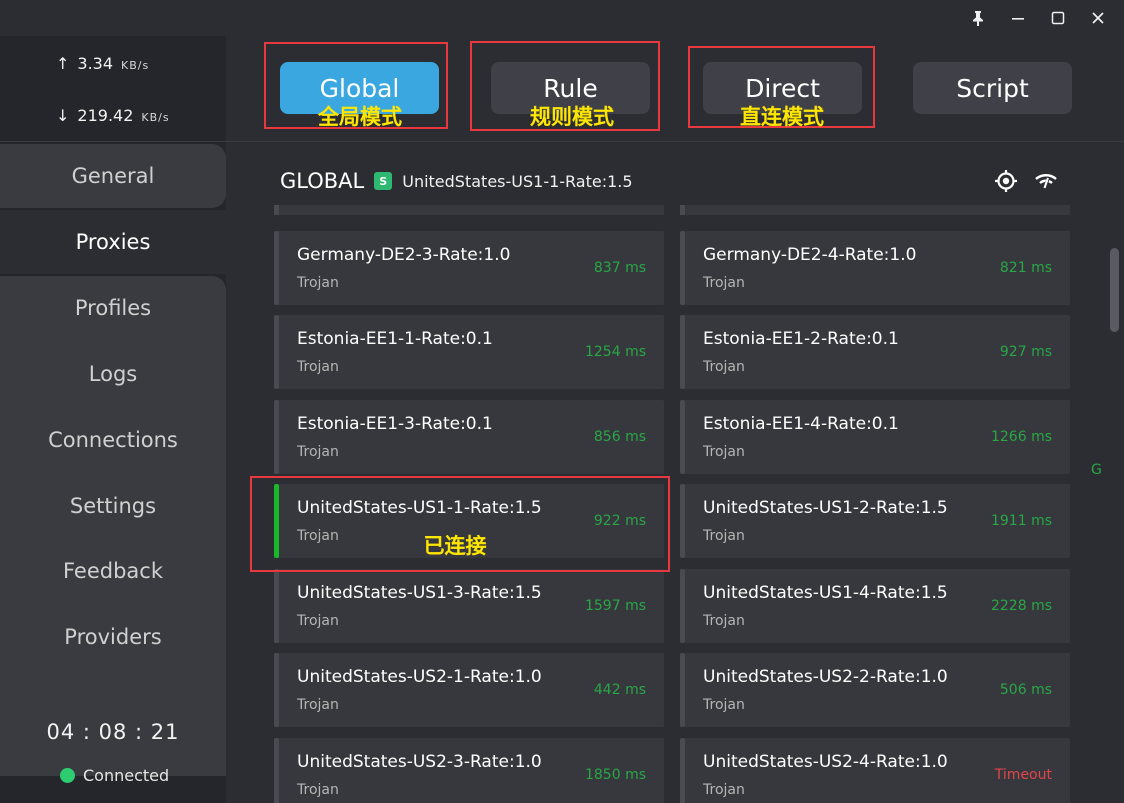 Image resolution: width=1124 pixels, height=803 pixels. Describe the element at coordinates (825, 677) in the screenshot. I see `proxy-name: UnitedStates-US2-2-Rate:1.0` at that location.